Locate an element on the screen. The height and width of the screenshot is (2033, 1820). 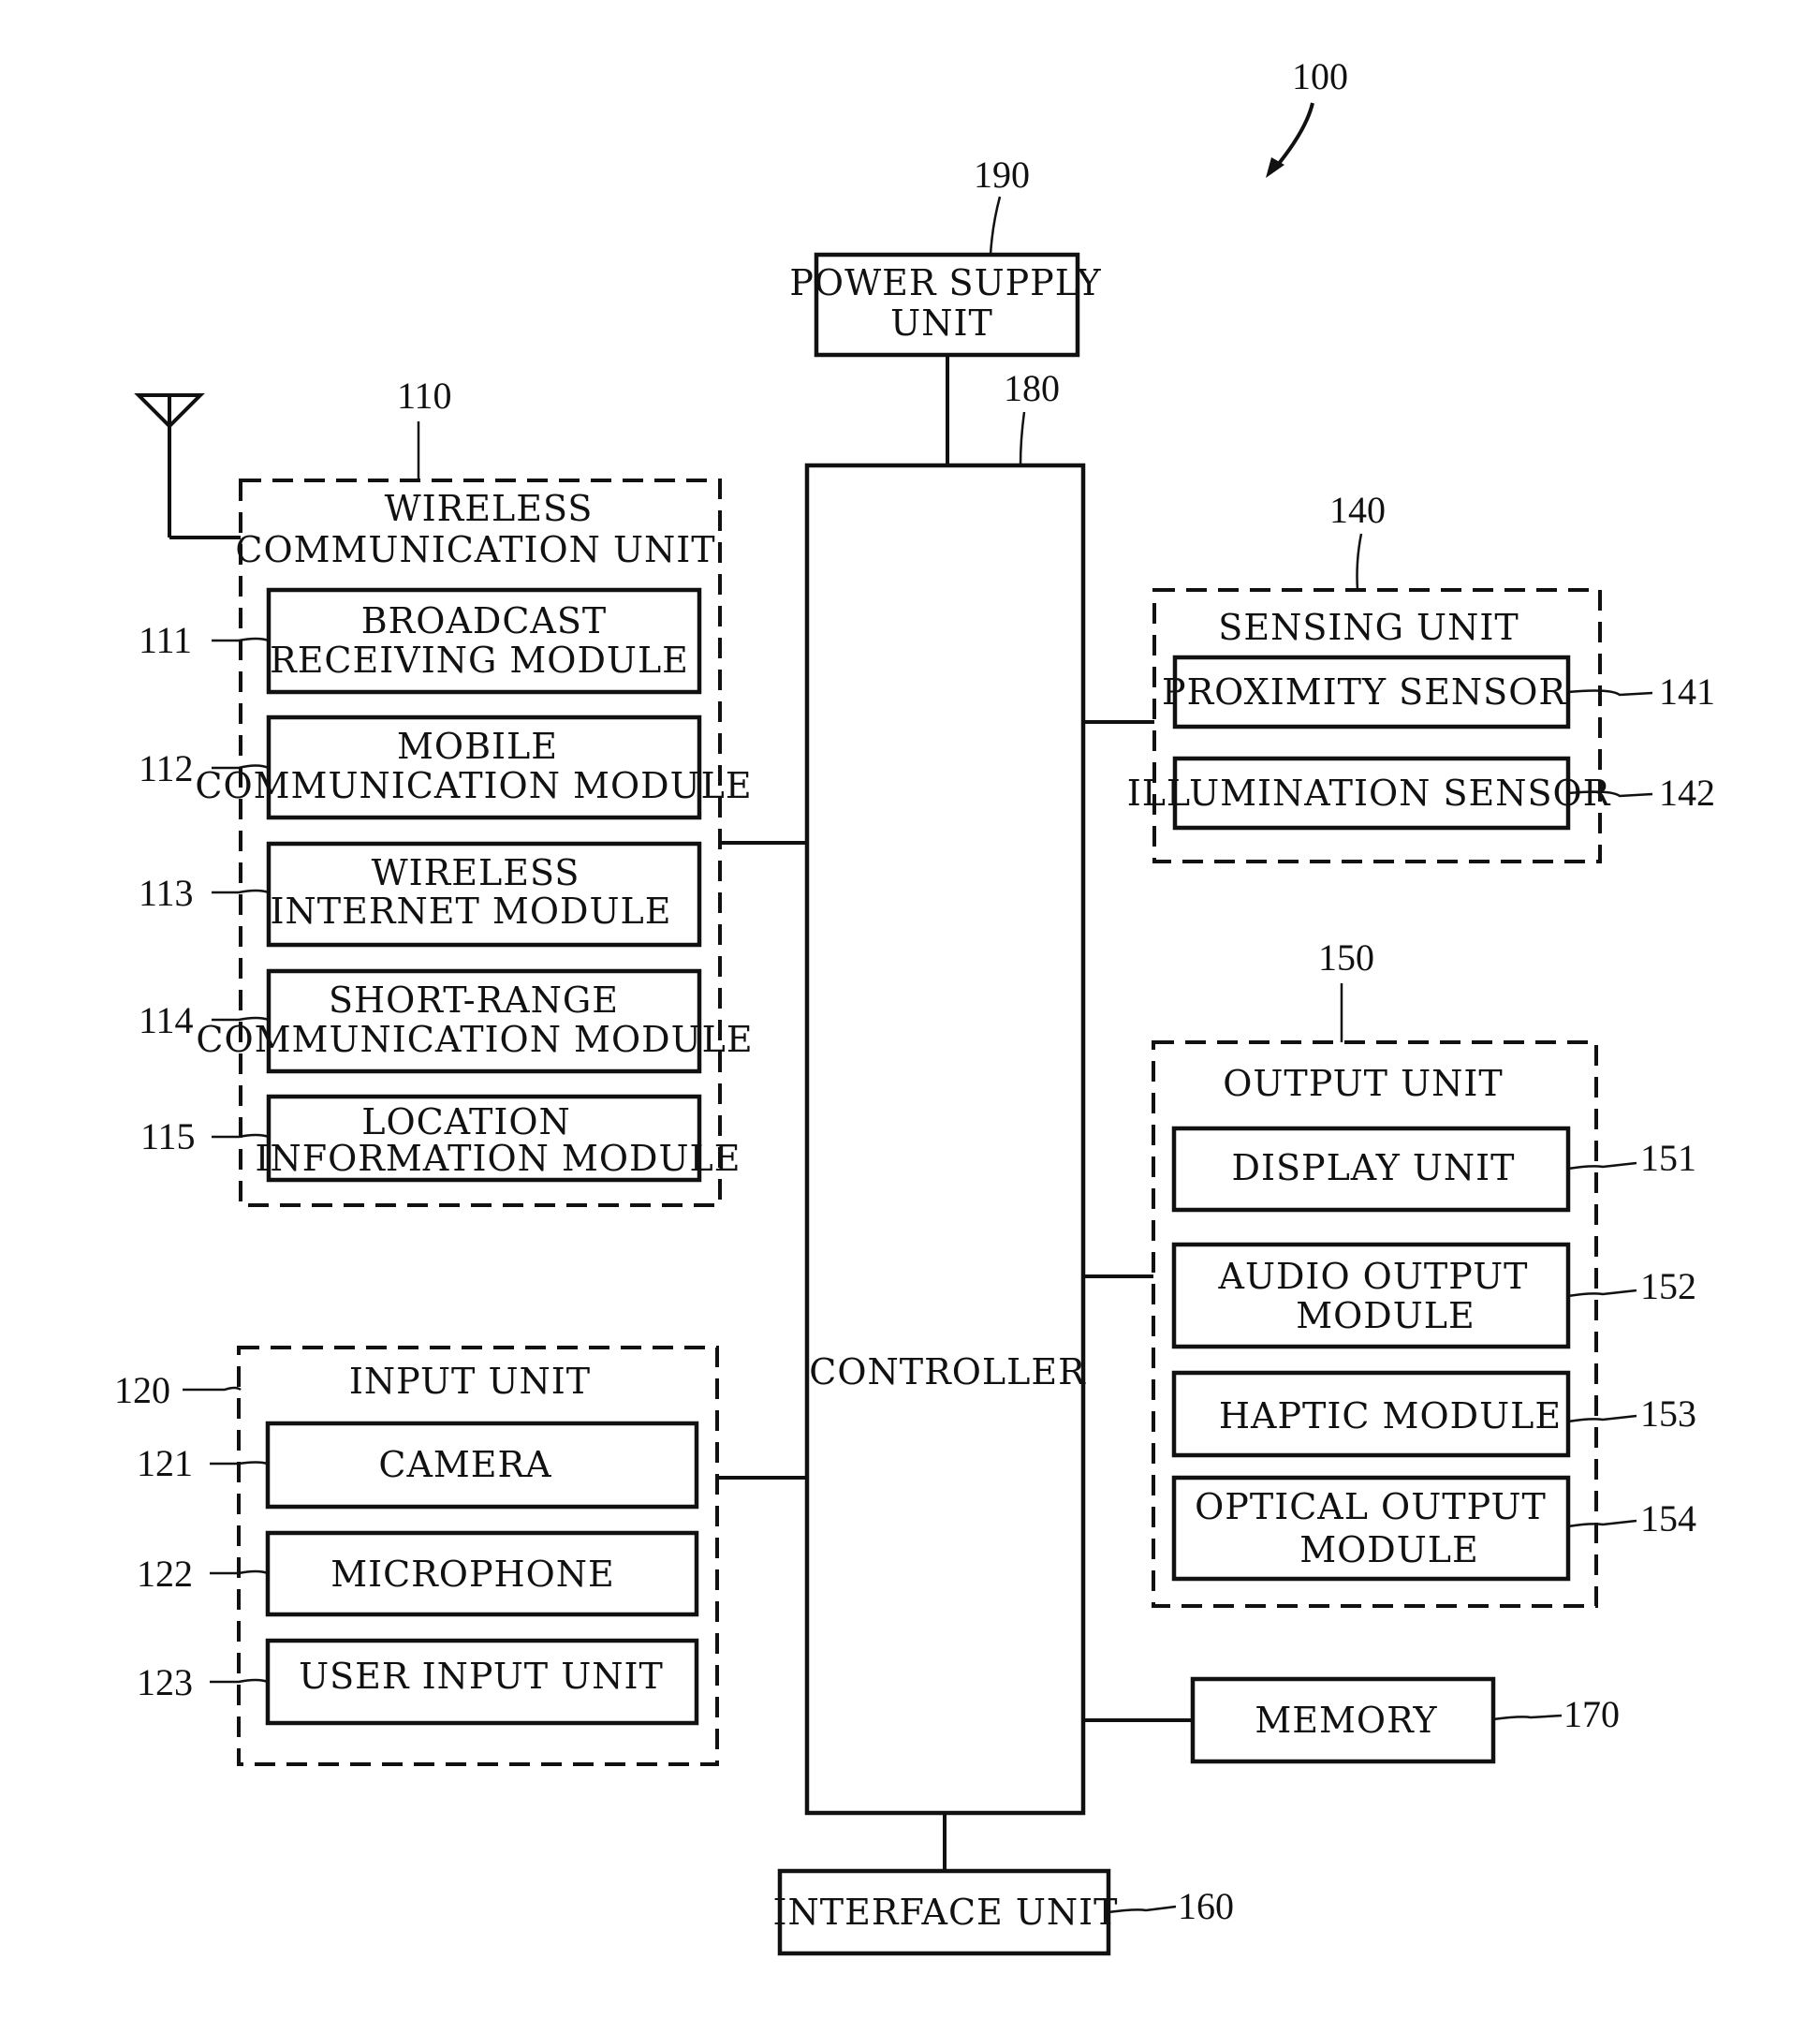
module-152: AUDIO OUTPUT MODULE 152 is located at coordinates (1433, 1296).